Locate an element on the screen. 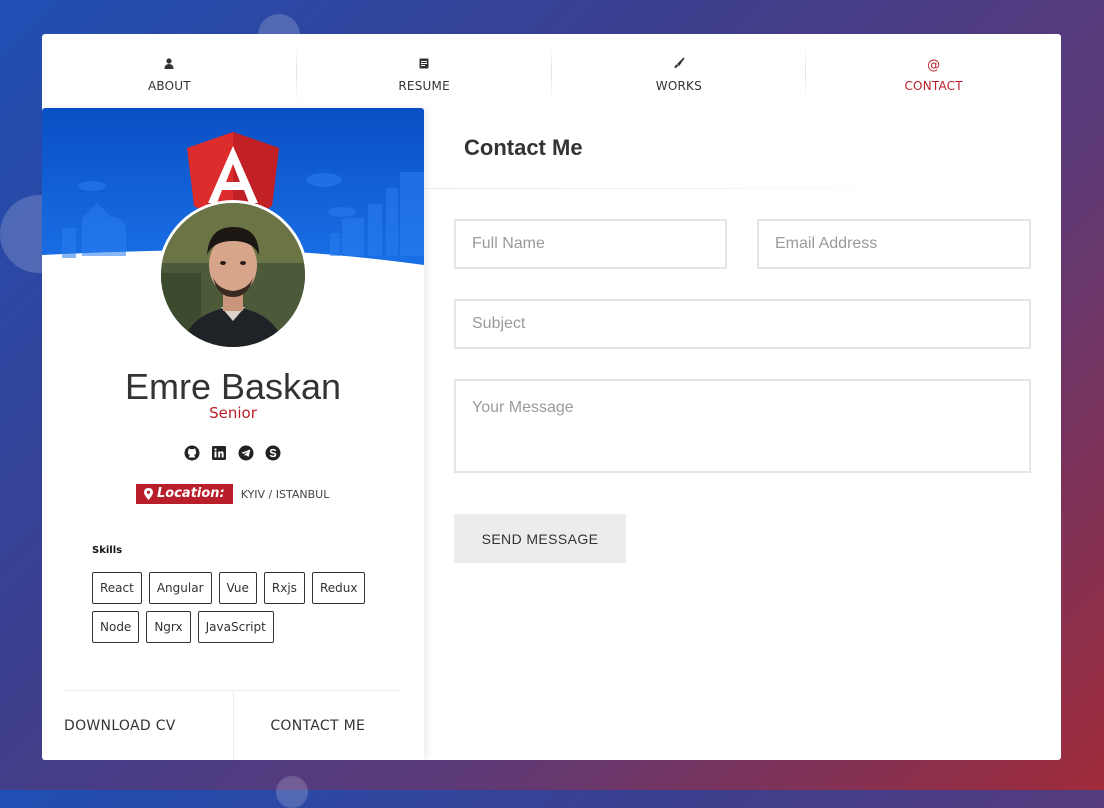 The image size is (1104, 808). message-textarea is located at coordinates (742, 426).